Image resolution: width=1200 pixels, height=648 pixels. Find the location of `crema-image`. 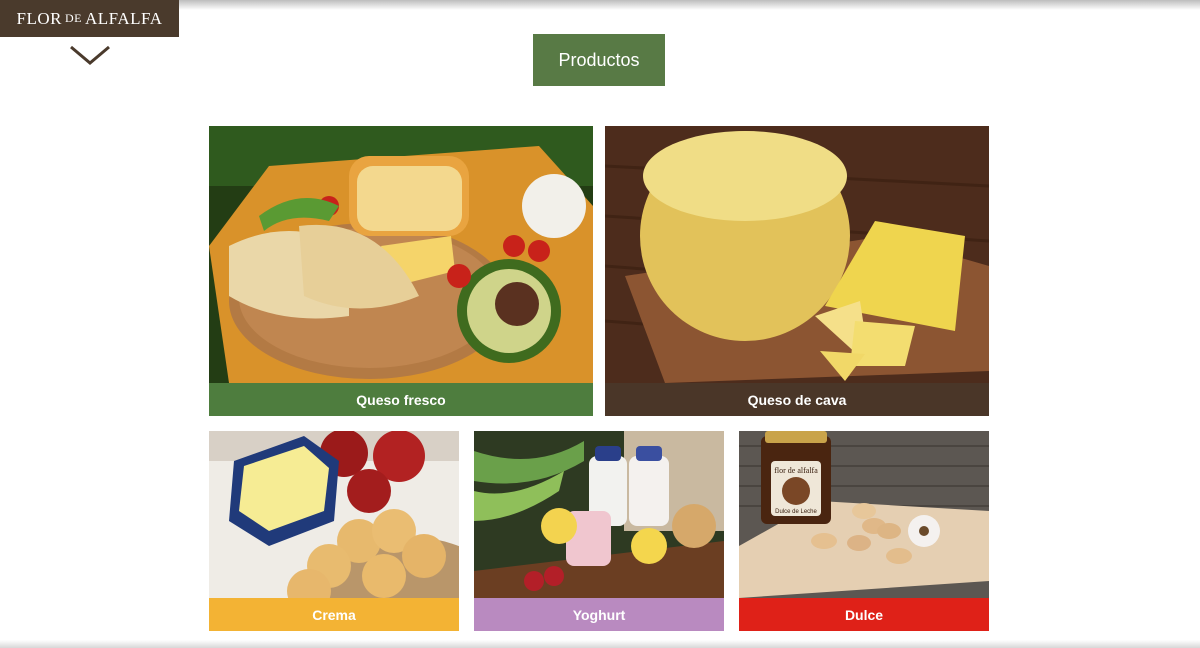

crema-image is located at coordinates (334, 514).